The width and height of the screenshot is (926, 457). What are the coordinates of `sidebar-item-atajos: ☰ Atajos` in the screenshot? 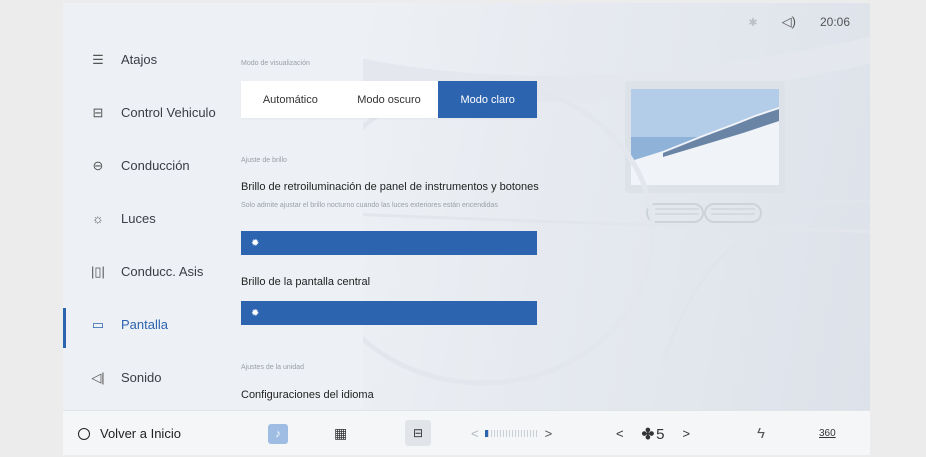 It's located at (145, 59).